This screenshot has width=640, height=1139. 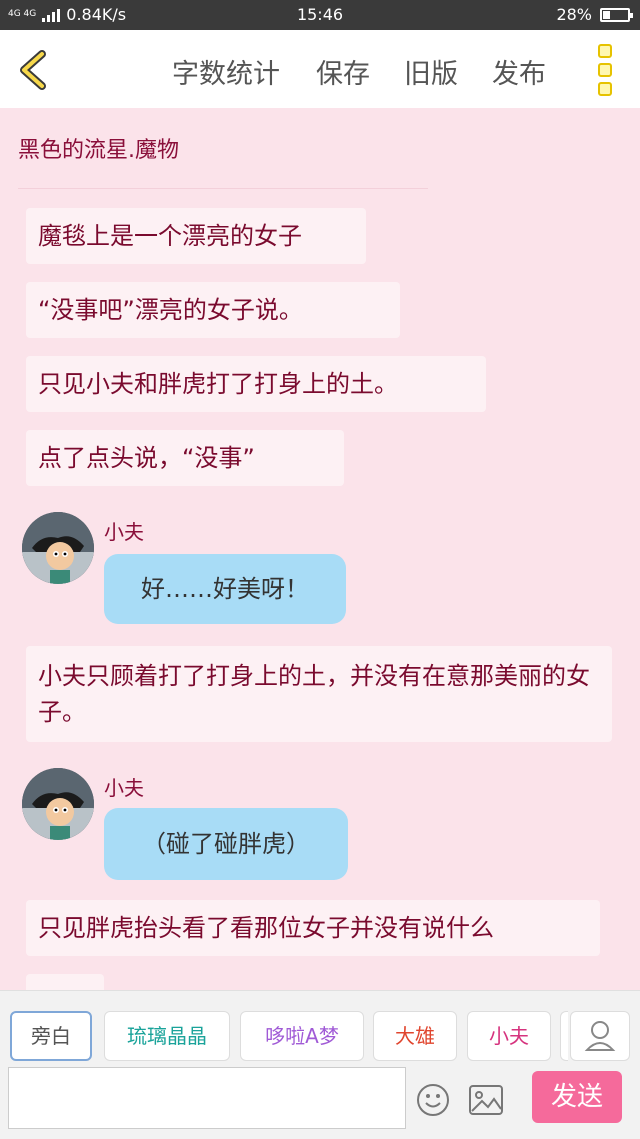 I want to click on character-chip-suneo: 小夫, so click(x=509, y=1036).